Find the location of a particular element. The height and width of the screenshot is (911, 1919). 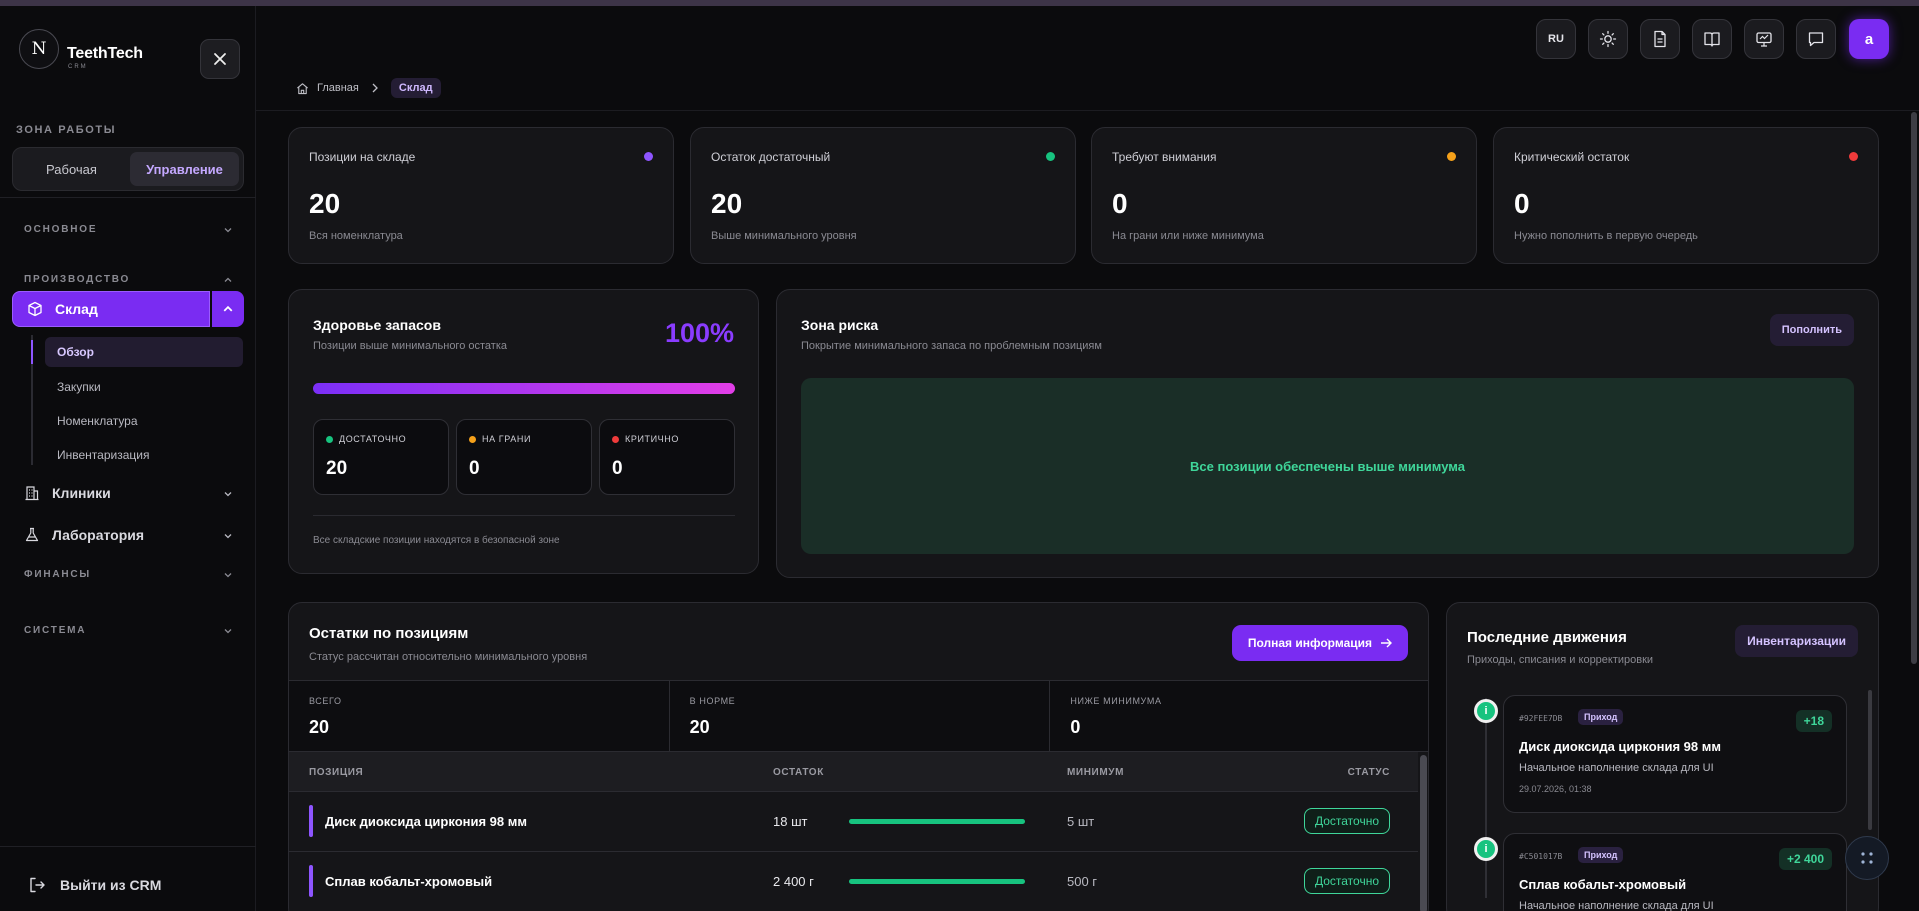

inventories-button: Инвентаризации is located at coordinates (1796, 641).